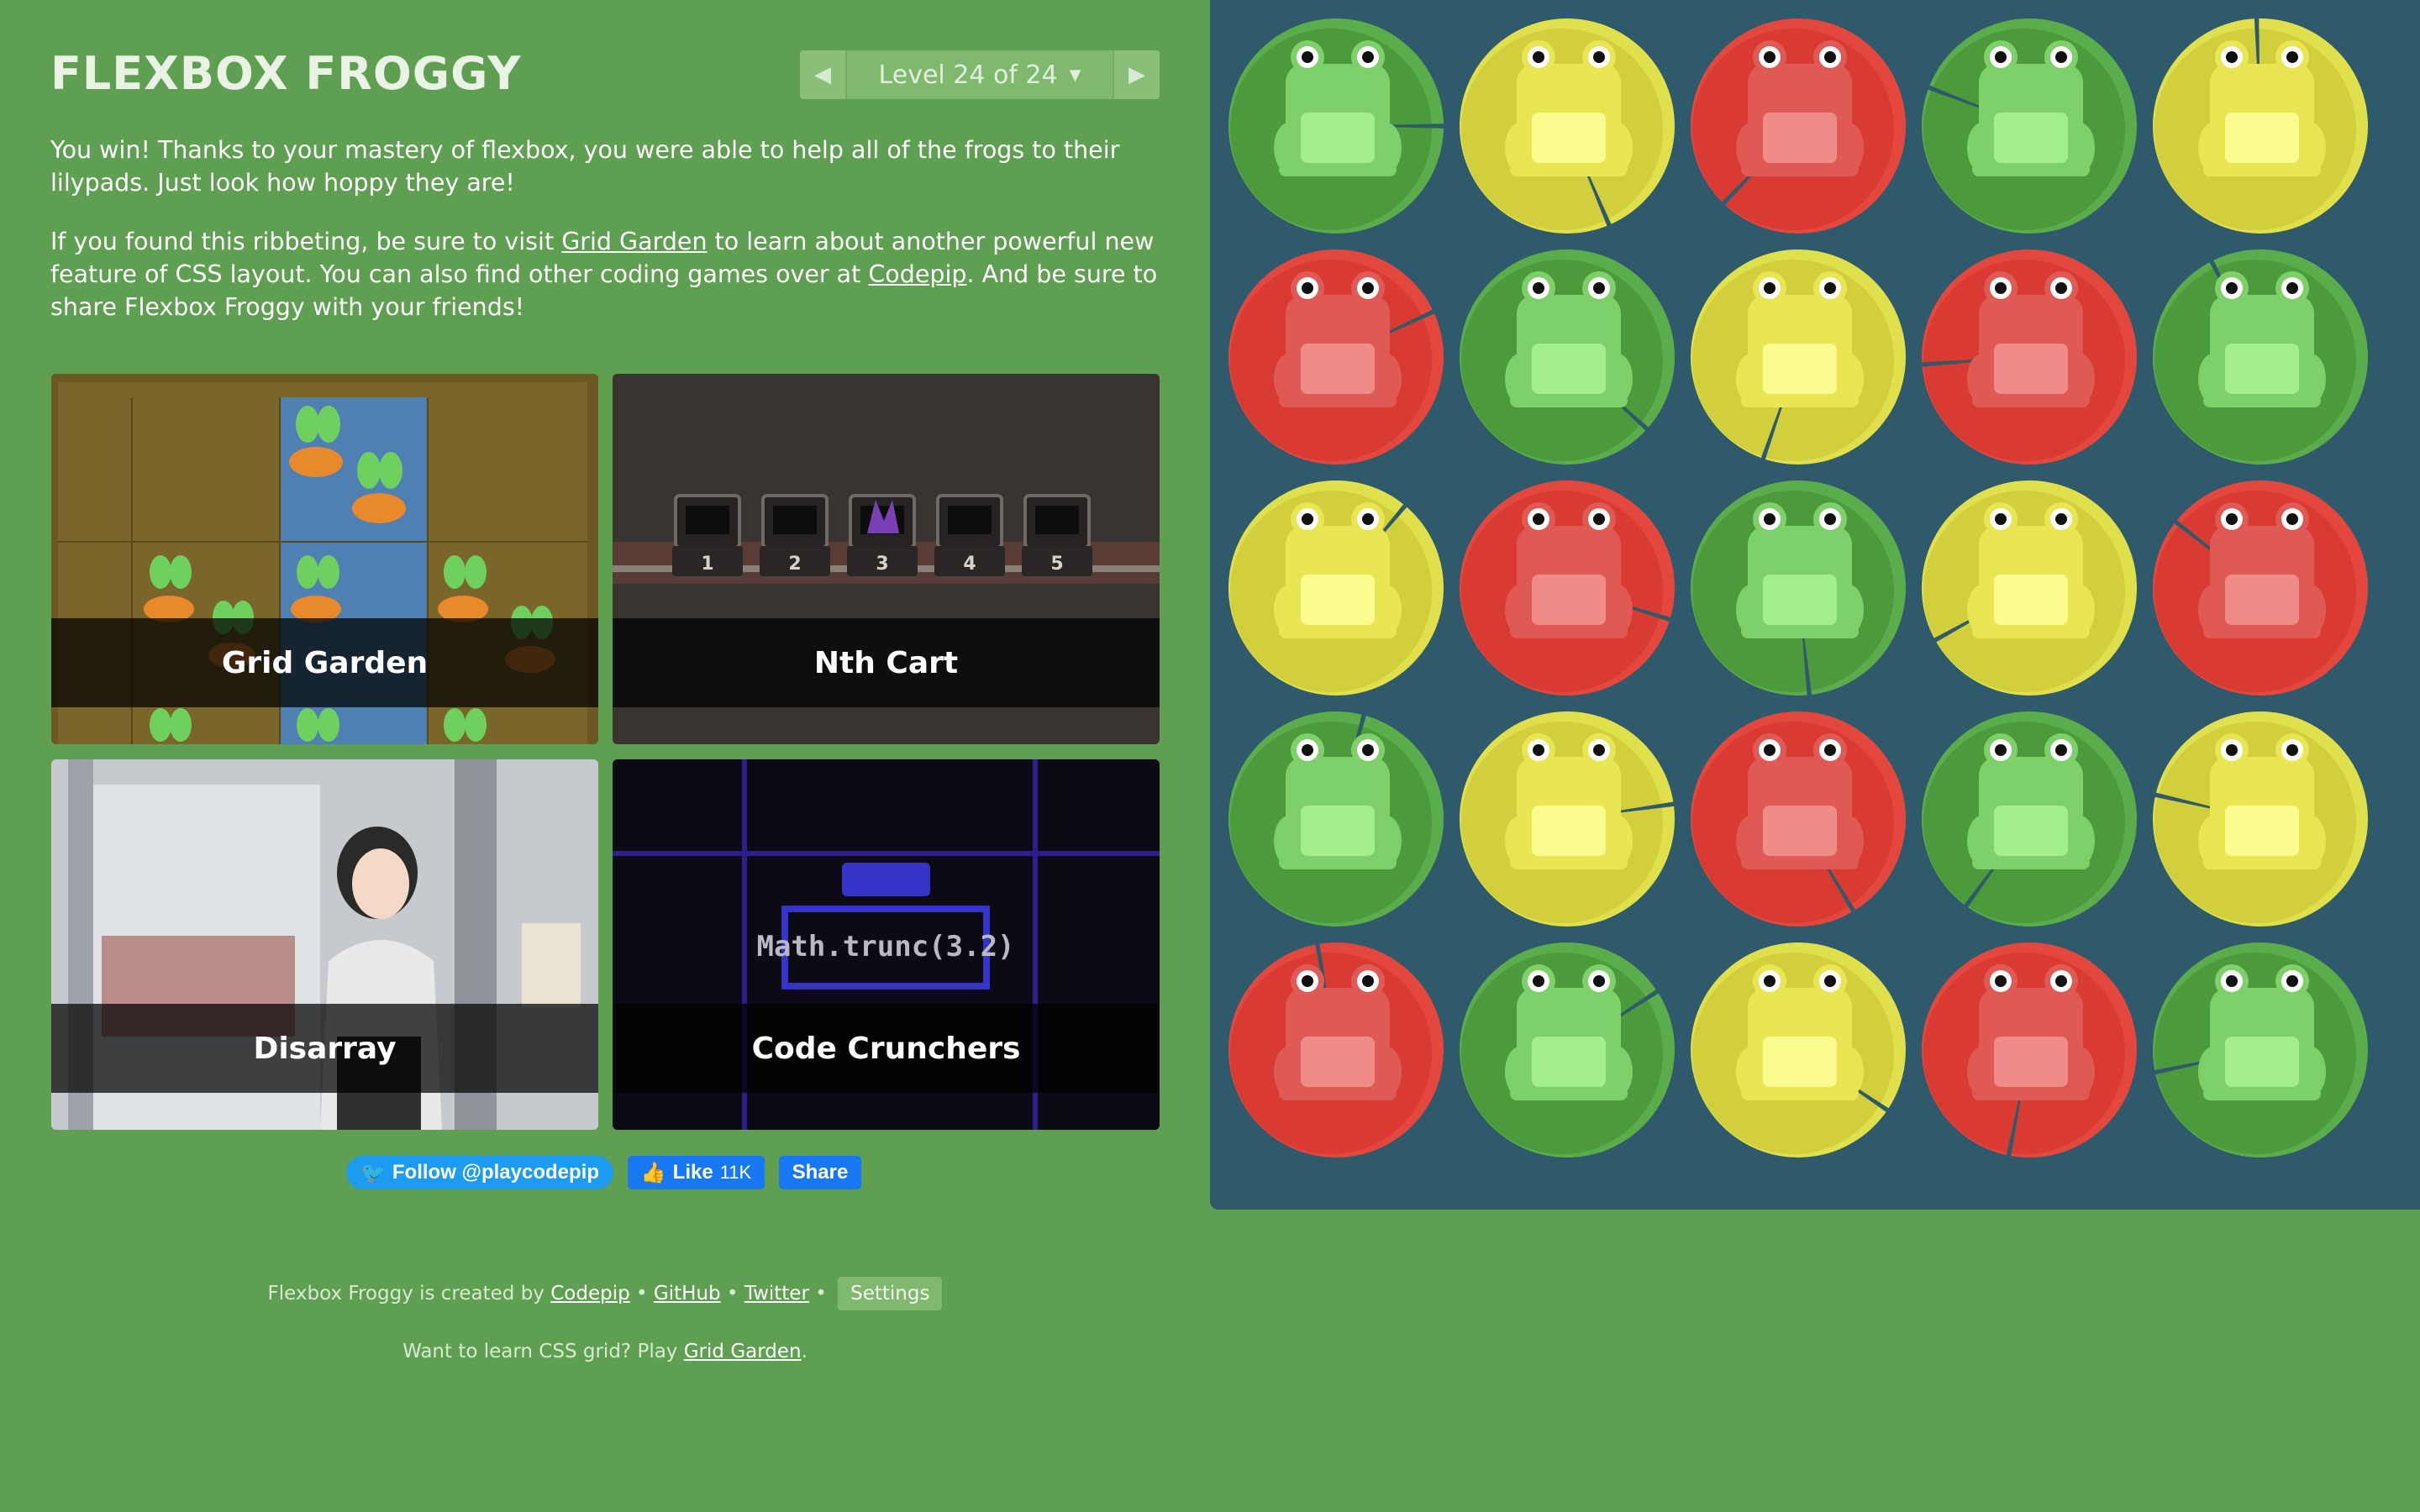 The width and height of the screenshot is (2420, 1512). Describe the element at coordinates (692, 1172) in the screenshot. I see `fb-like-label: Like` at that location.